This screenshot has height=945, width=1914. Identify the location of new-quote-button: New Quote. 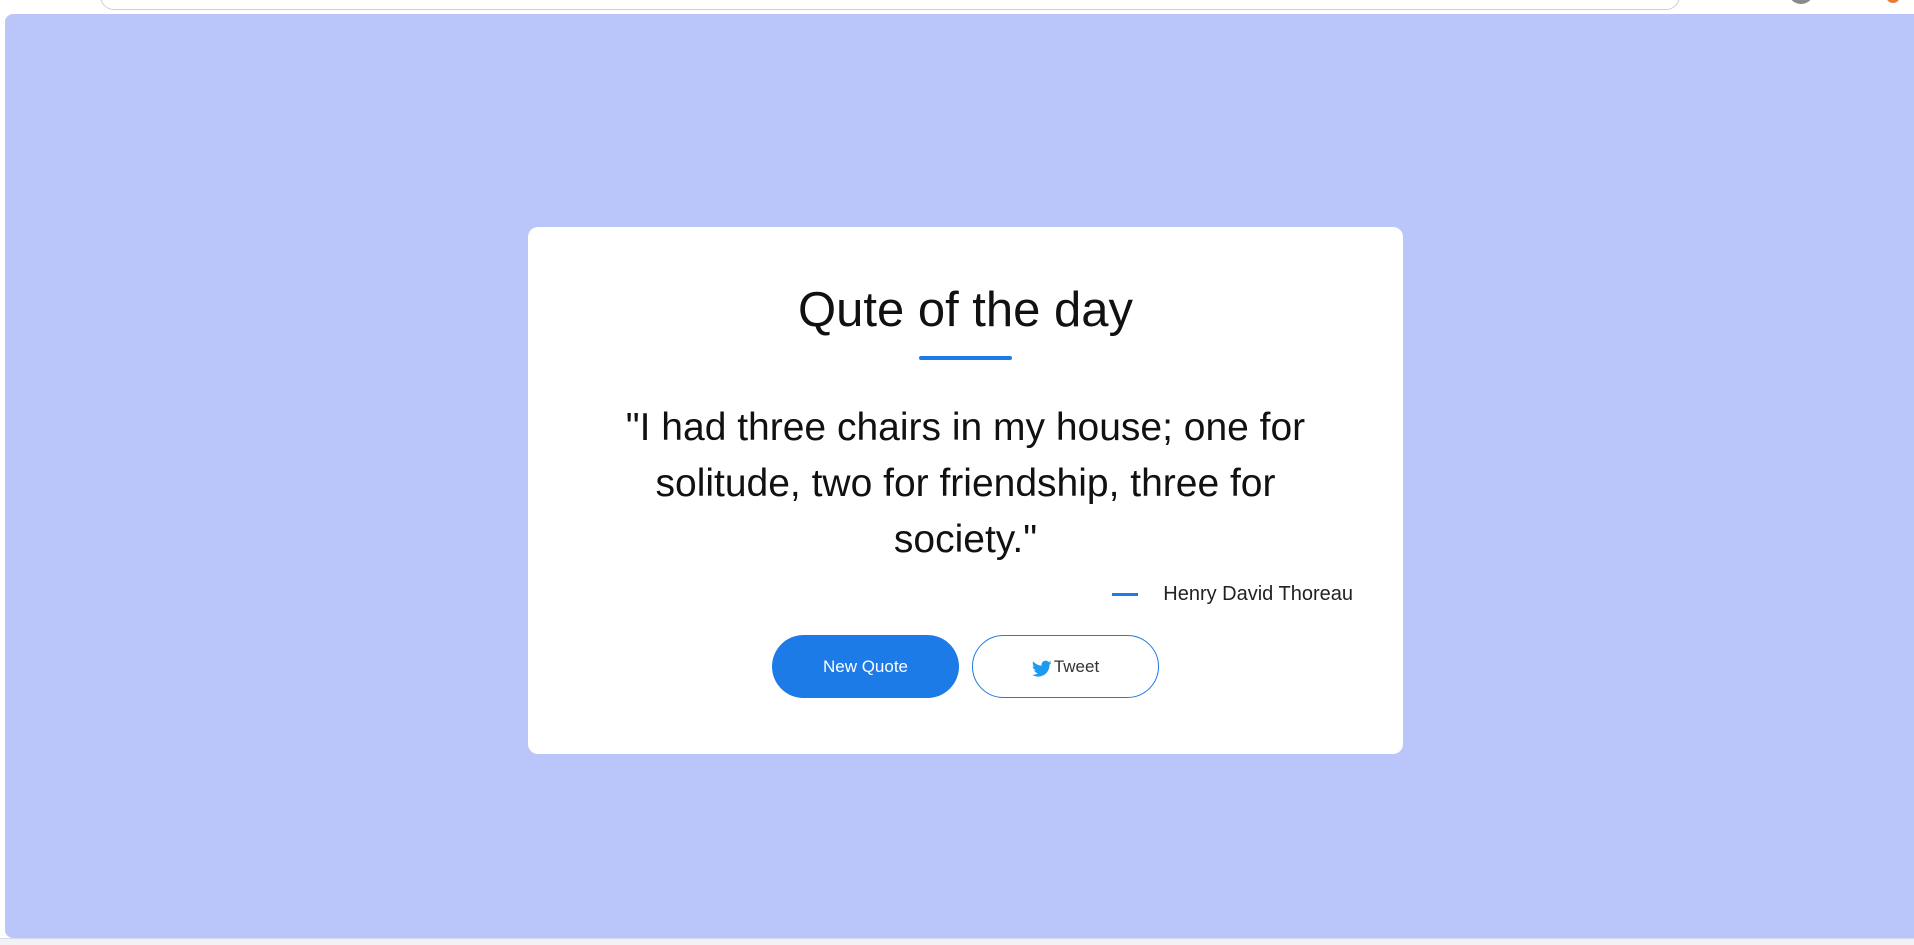
(865, 666).